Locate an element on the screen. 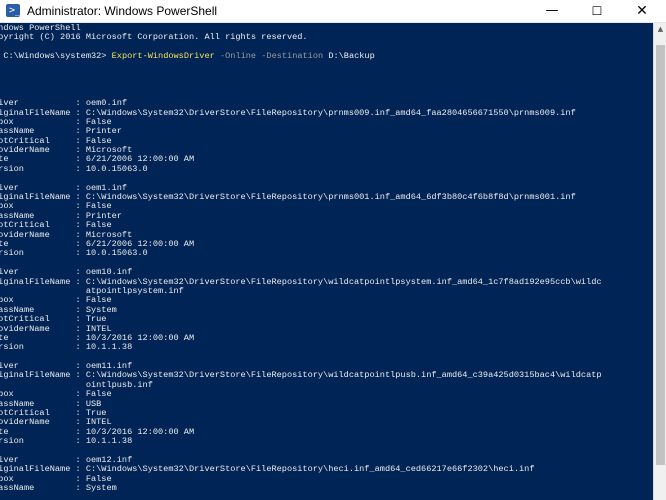 This screenshot has width=666, height=500. minimize-button: — is located at coordinates (552, 11).